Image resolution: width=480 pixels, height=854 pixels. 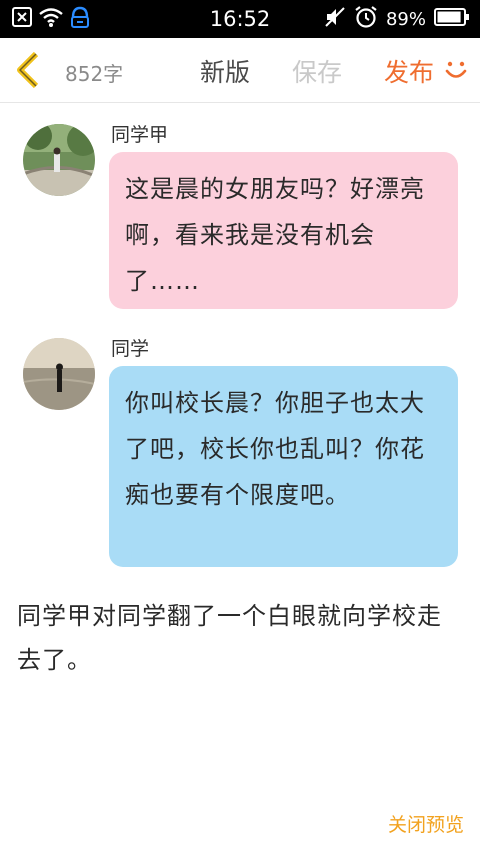 I want to click on smile-icon, so click(x=456, y=70).